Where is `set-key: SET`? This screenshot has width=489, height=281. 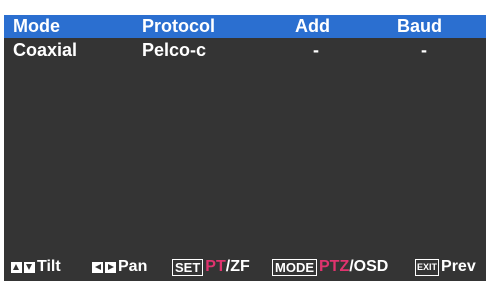 set-key: SET is located at coordinates (188, 267).